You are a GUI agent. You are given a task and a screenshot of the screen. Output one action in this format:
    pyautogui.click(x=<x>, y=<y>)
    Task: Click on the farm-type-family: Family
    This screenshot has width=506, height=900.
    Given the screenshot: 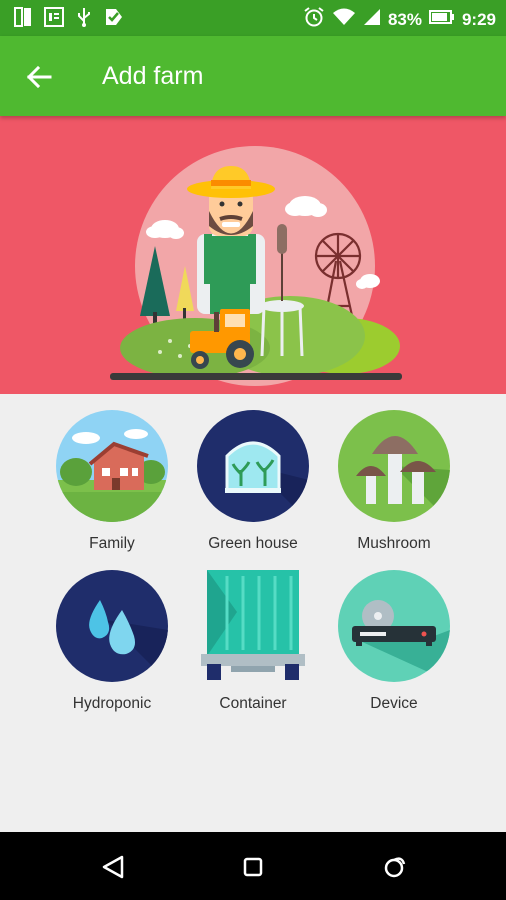 What is the action you would take?
    pyautogui.click(x=112, y=481)
    